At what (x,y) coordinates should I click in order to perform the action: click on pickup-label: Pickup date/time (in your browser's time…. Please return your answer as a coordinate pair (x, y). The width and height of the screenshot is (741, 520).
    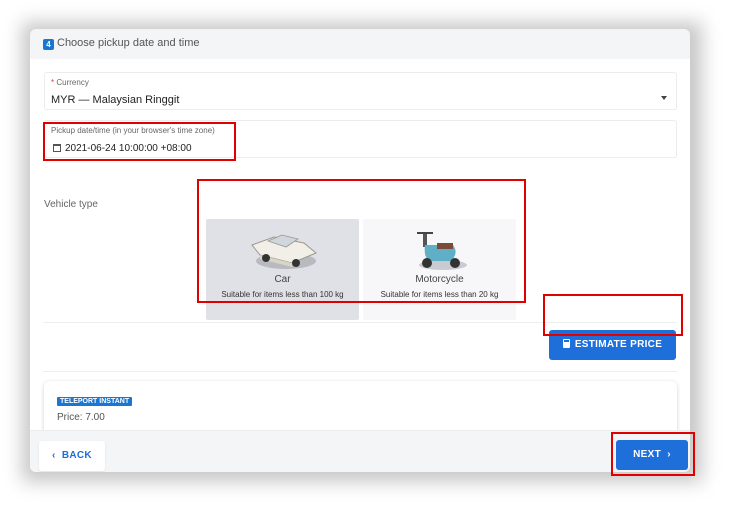
    Looking at the image, I should click on (133, 130).